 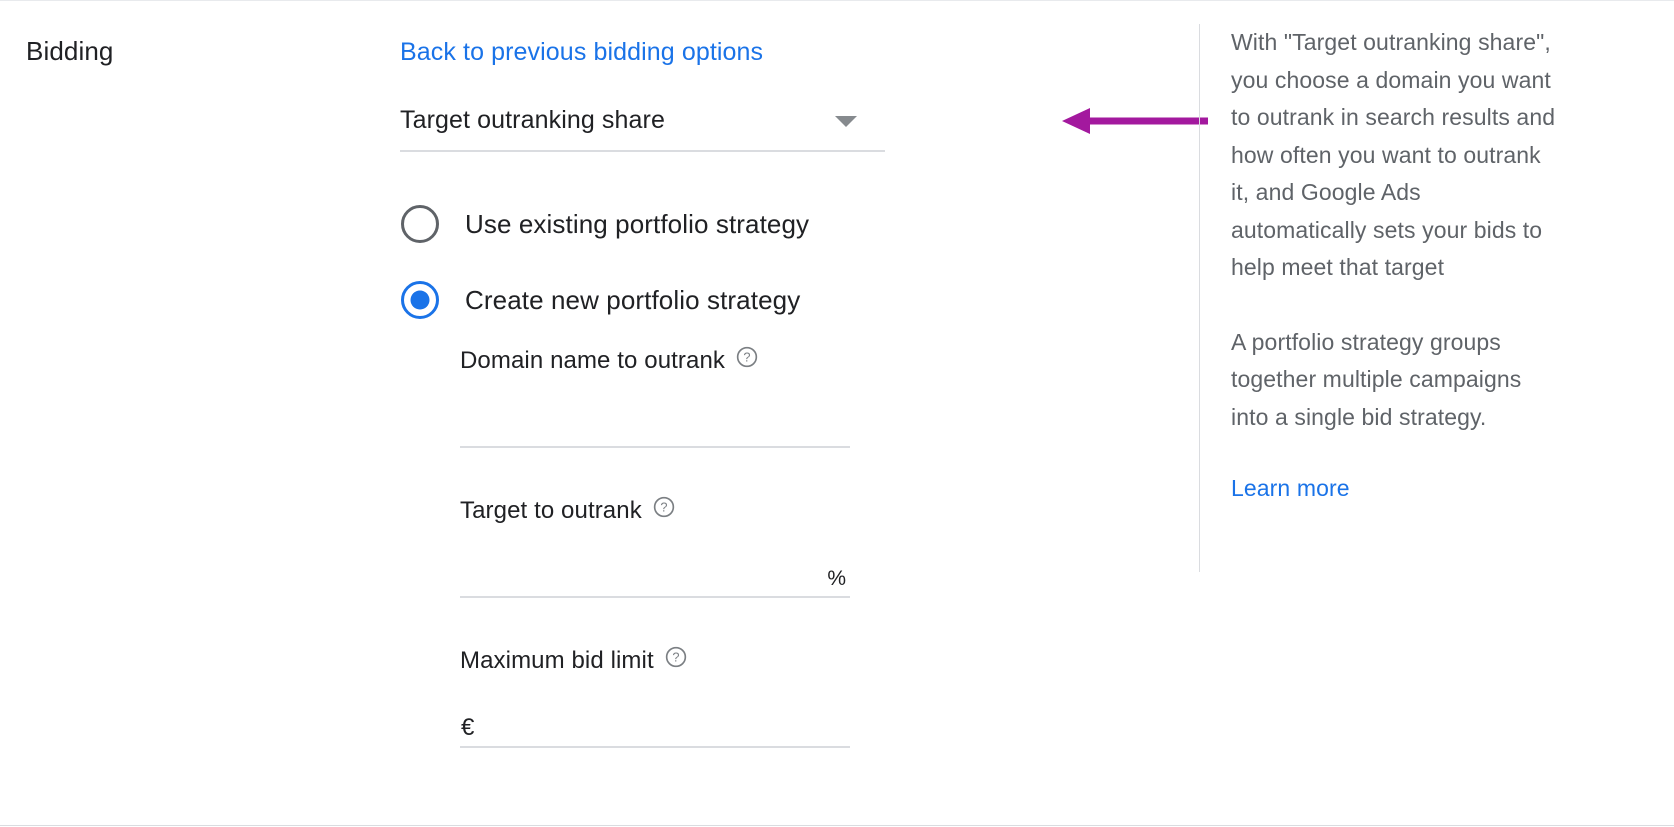 I want to click on target-to-outrank-input, so click(x=655, y=574).